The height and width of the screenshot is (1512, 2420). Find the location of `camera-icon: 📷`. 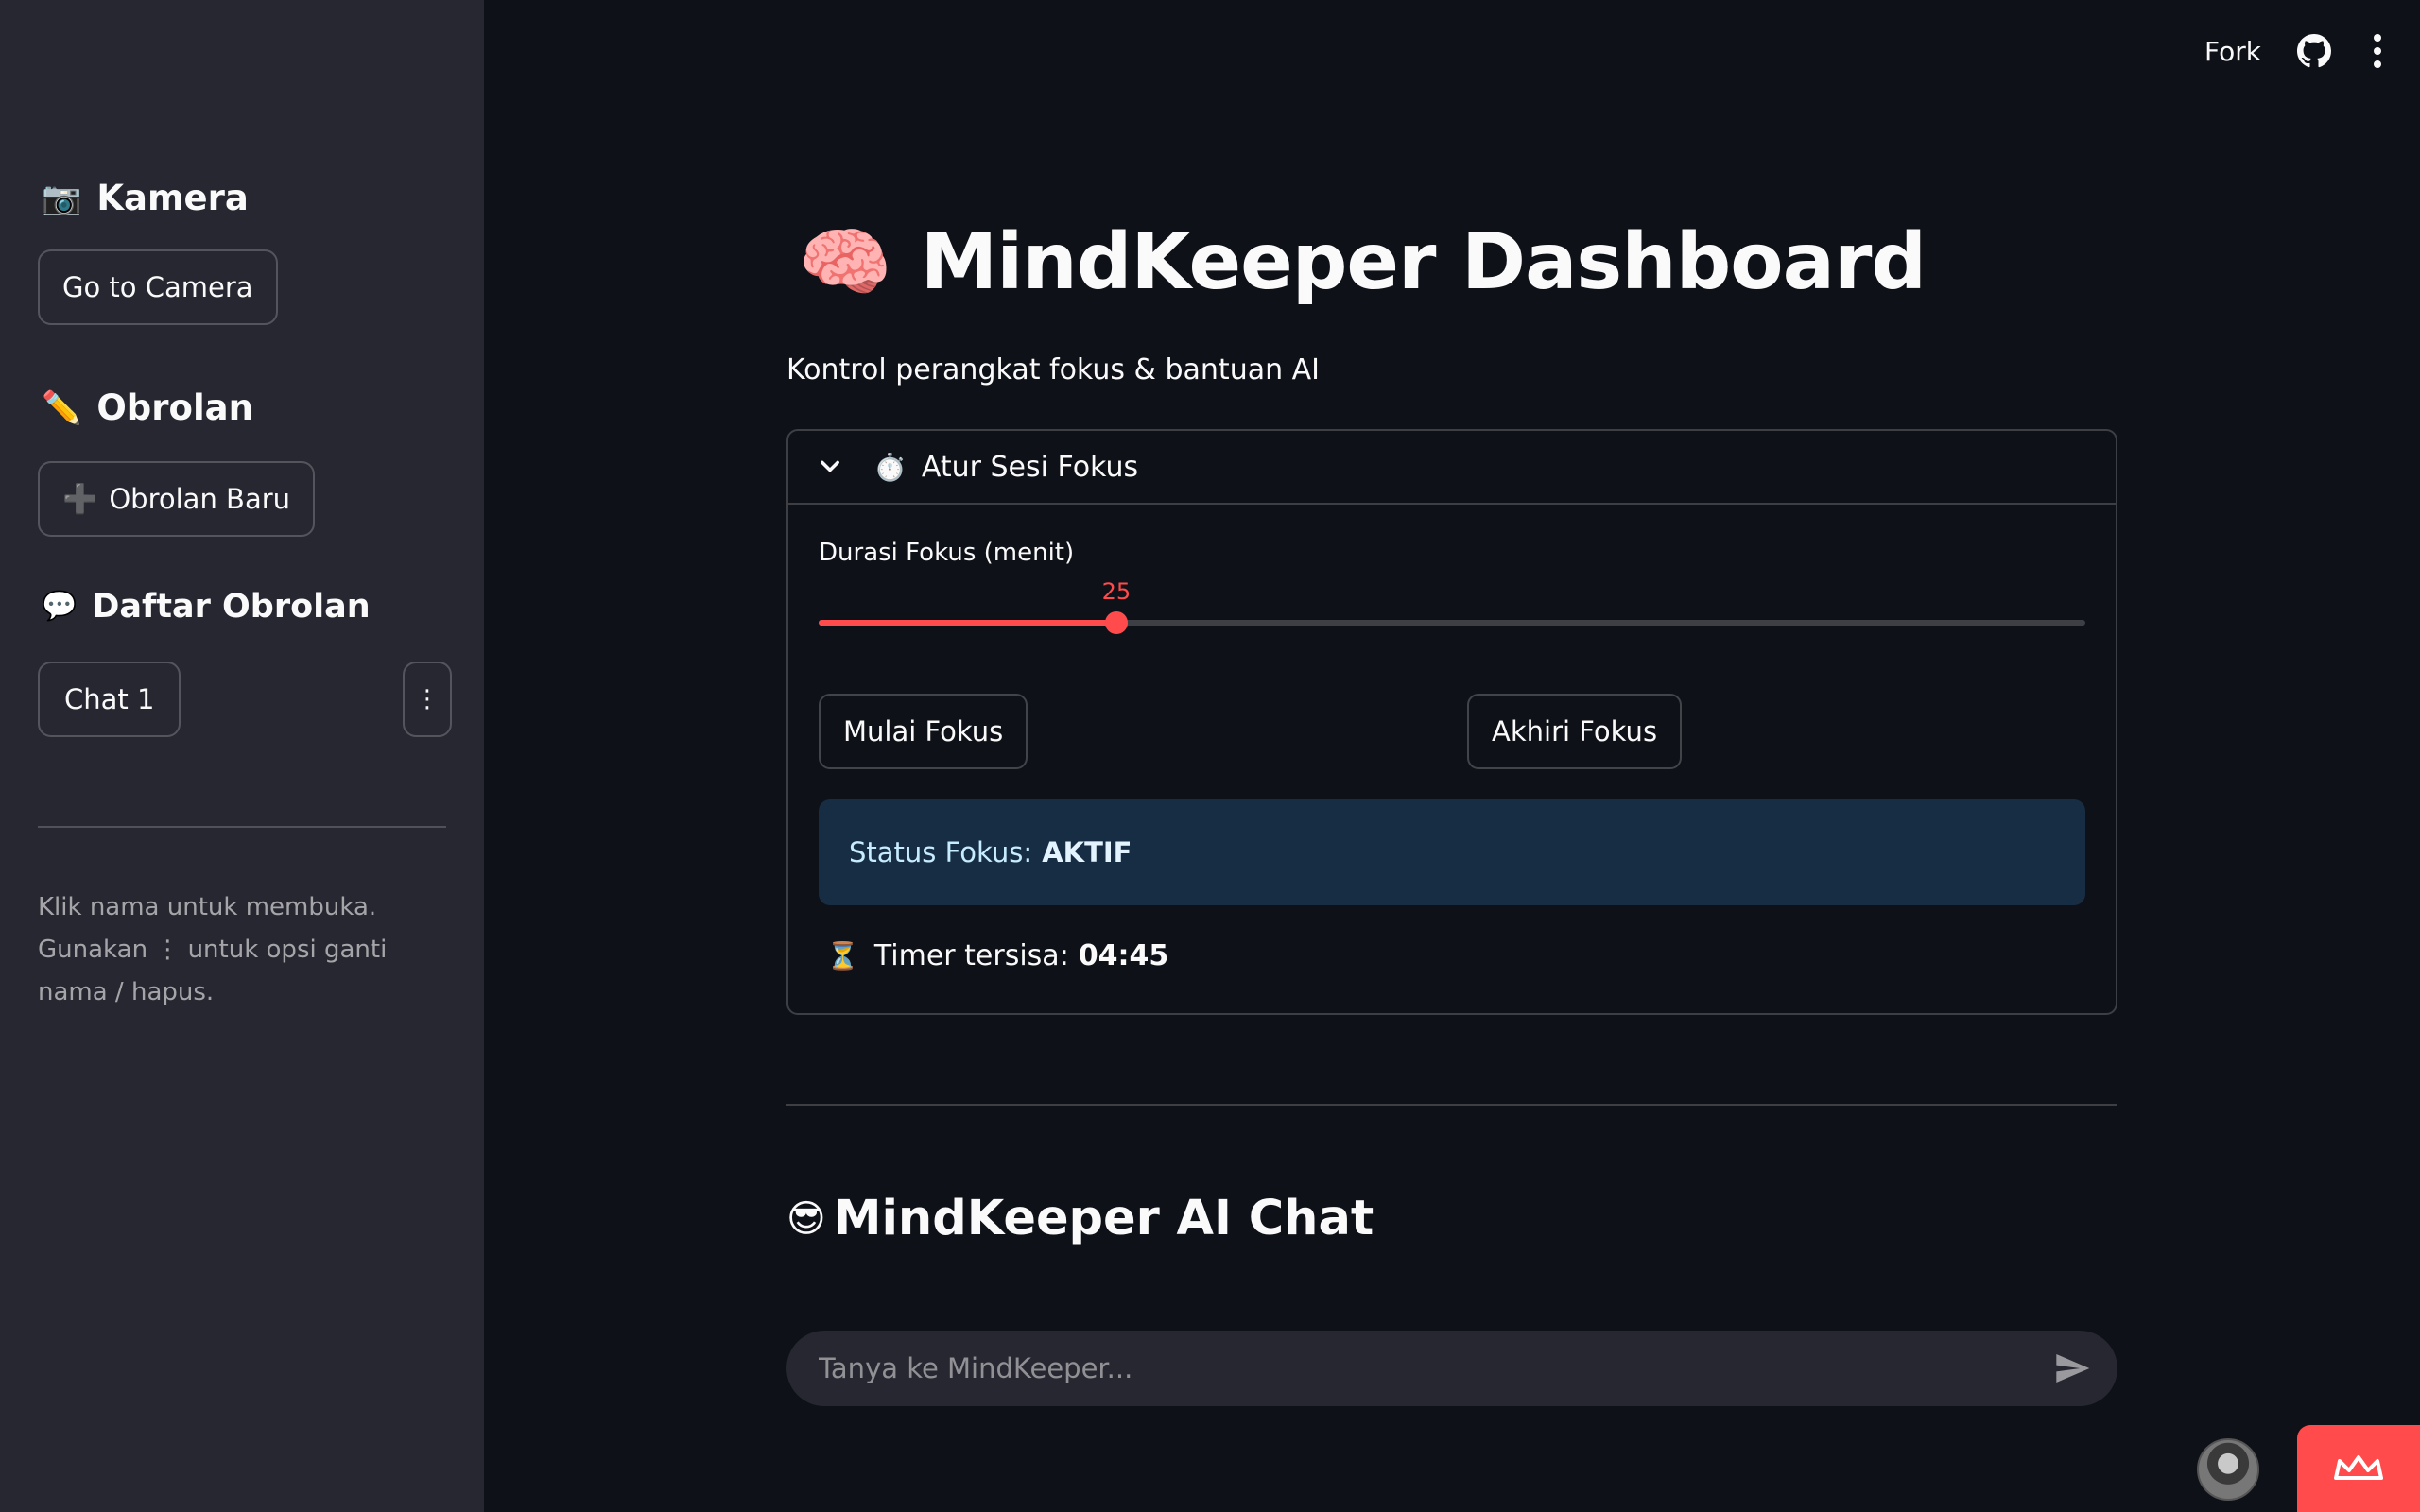

camera-icon: 📷 is located at coordinates (62, 198).